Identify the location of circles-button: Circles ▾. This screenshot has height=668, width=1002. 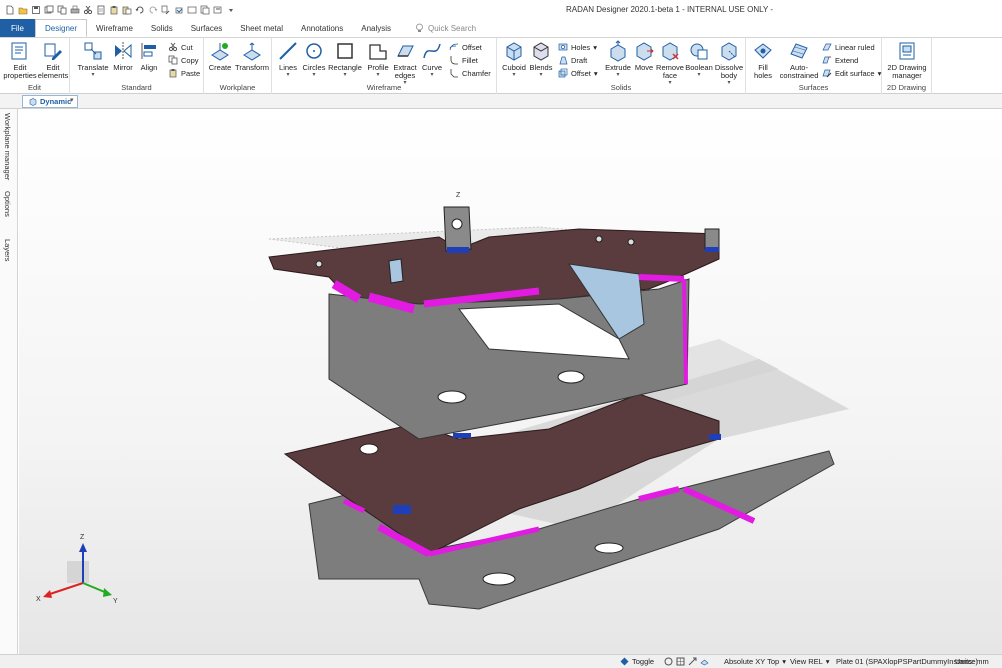
(314, 59).